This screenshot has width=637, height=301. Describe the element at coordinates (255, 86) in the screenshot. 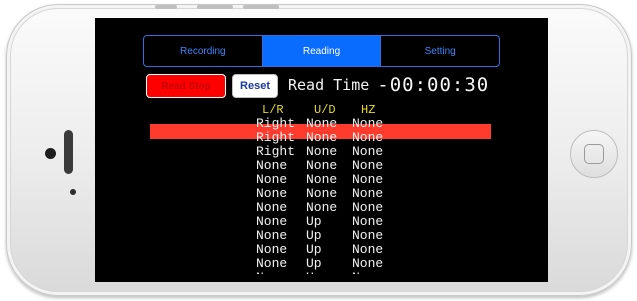

I see `reset-button: Reset` at that location.